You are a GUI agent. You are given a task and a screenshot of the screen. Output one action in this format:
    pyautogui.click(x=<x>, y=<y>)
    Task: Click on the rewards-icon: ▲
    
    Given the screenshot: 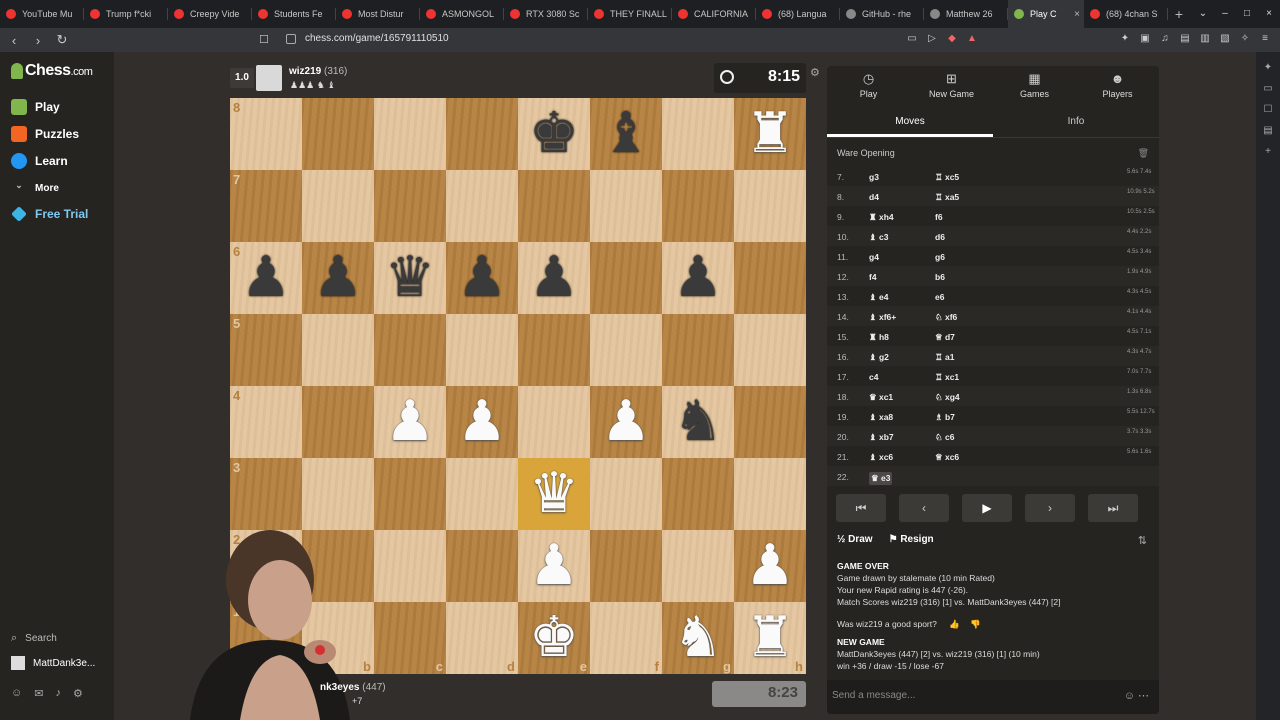 What is the action you would take?
    pyautogui.click(x=972, y=39)
    